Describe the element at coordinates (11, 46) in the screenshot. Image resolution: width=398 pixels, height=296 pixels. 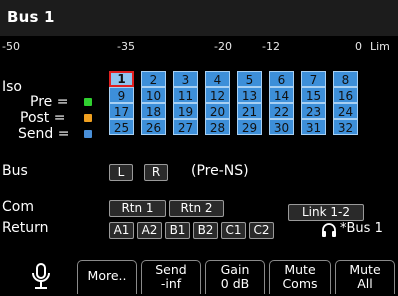
I see `scale-label-minus50: -50` at that location.